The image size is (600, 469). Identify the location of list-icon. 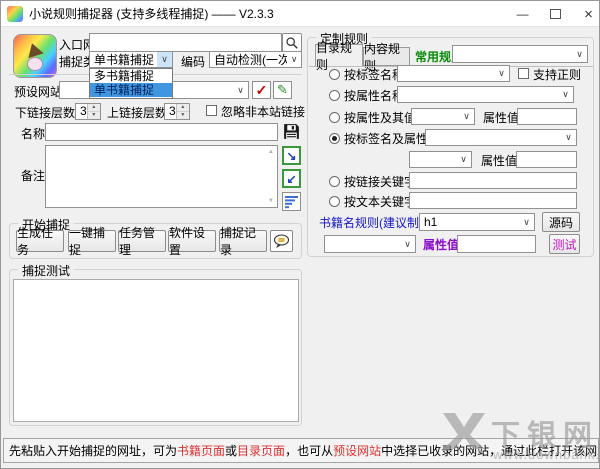
(291, 202).